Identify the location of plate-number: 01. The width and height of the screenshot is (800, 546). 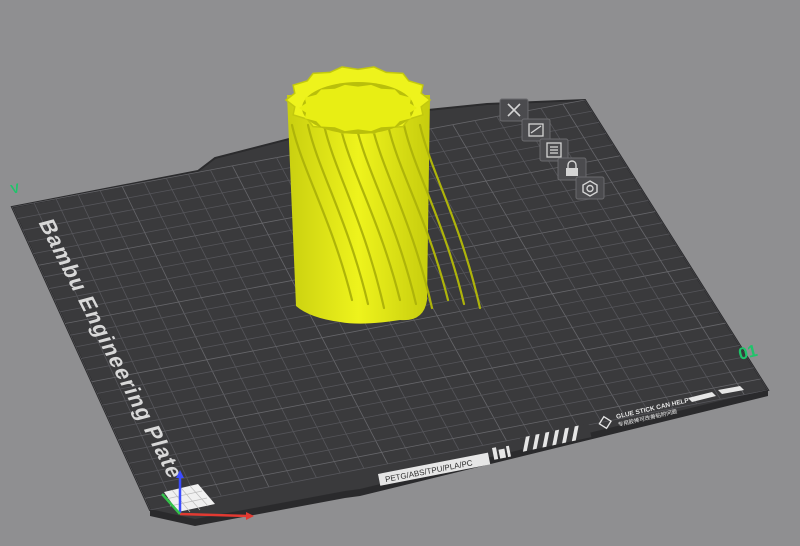
(747, 352).